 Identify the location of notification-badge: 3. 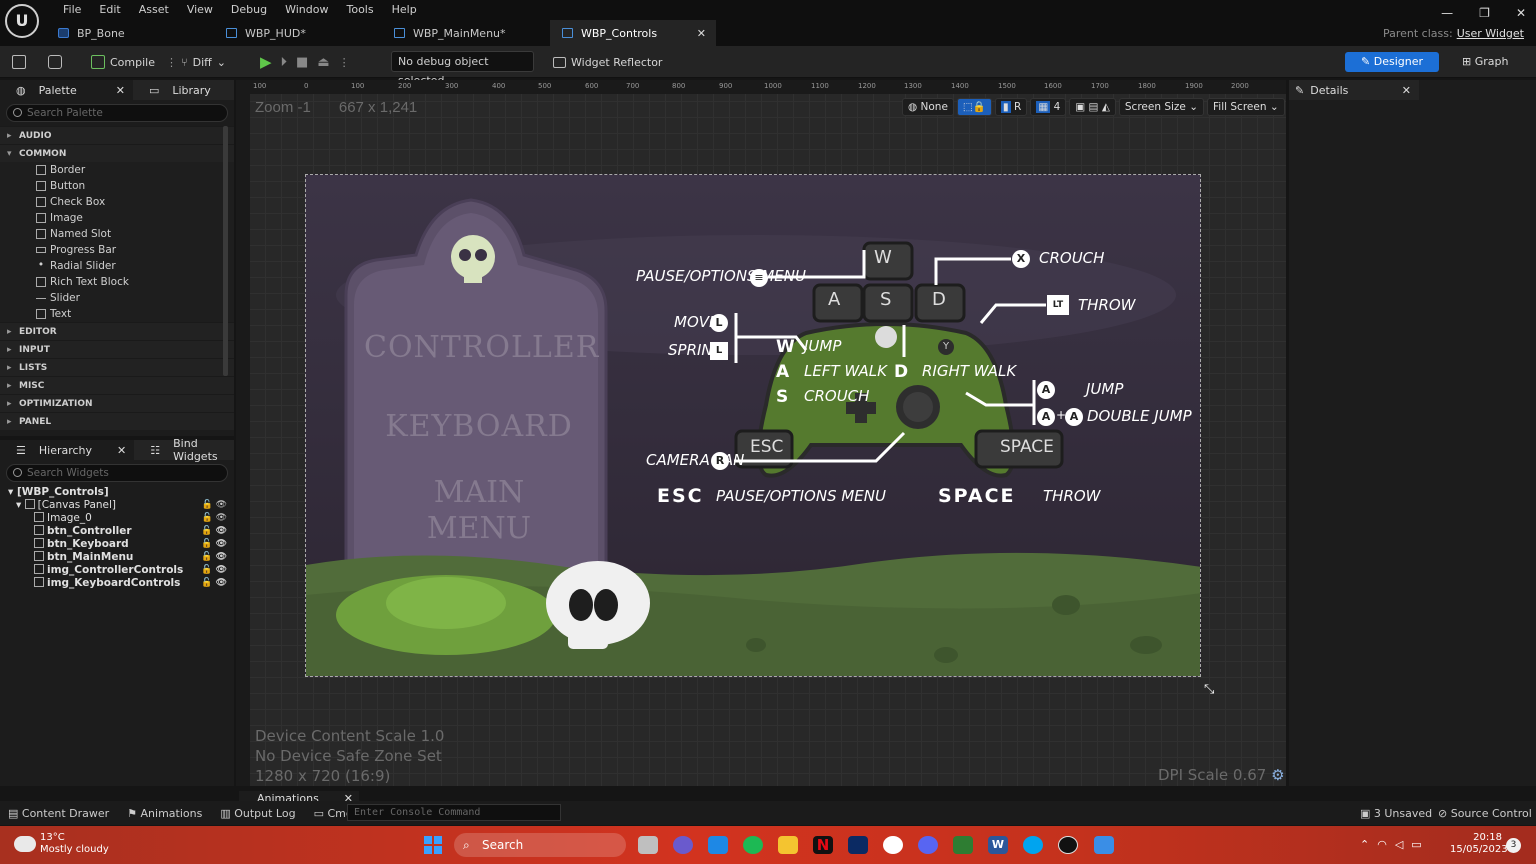
(1513, 845).